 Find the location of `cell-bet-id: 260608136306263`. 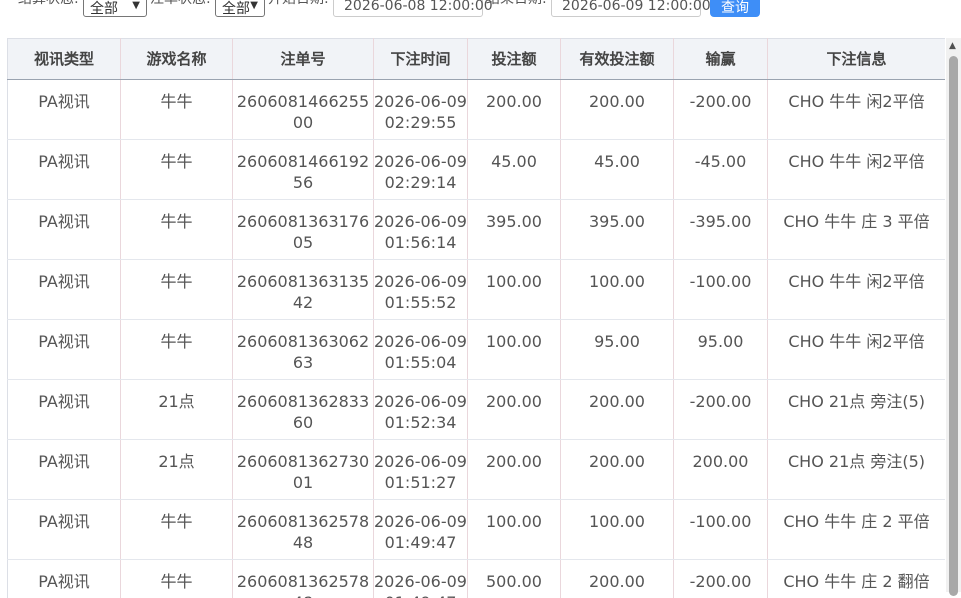

cell-bet-id: 260608136306263 is located at coordinates (303, 350).